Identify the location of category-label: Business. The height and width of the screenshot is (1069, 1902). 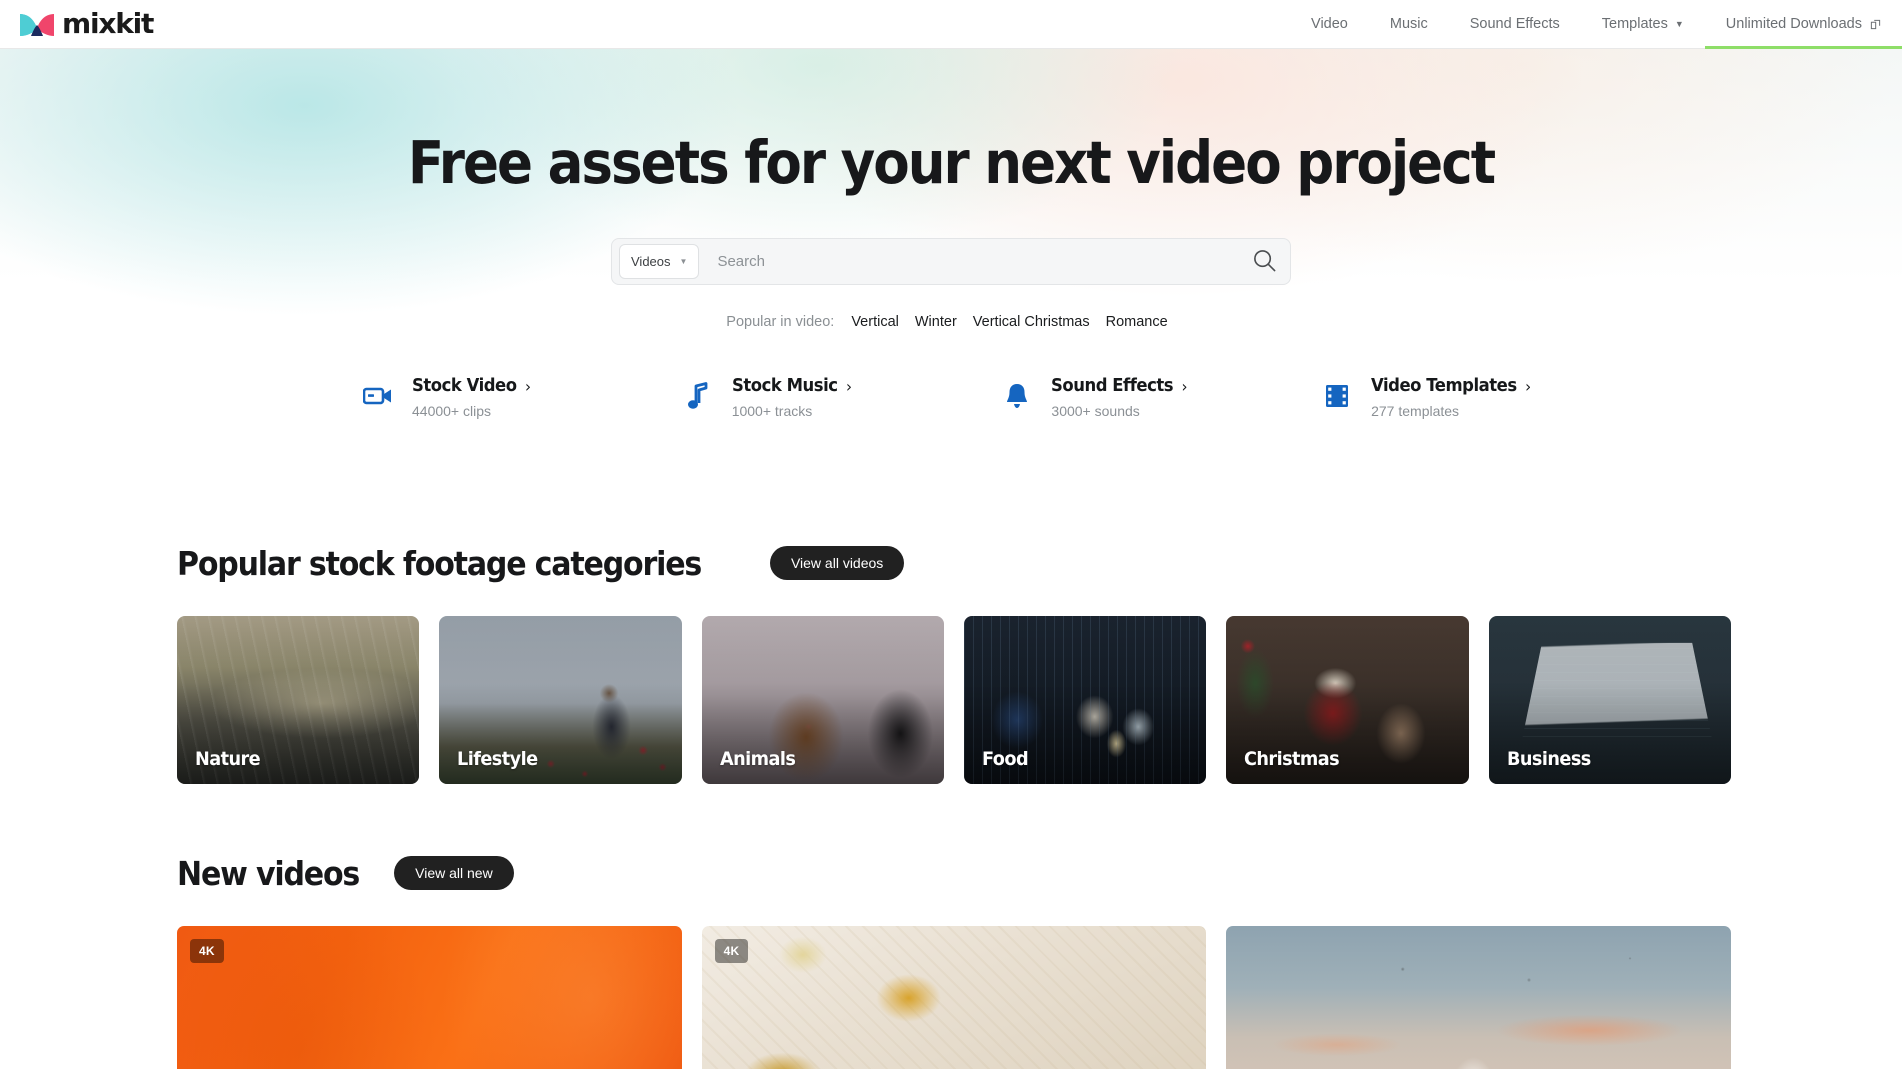
(1548, 759).